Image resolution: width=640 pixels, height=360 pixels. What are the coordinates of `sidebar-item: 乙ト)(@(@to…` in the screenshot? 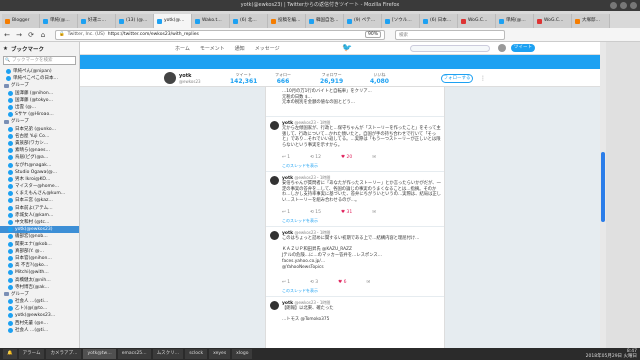 It's located at (39, 308).